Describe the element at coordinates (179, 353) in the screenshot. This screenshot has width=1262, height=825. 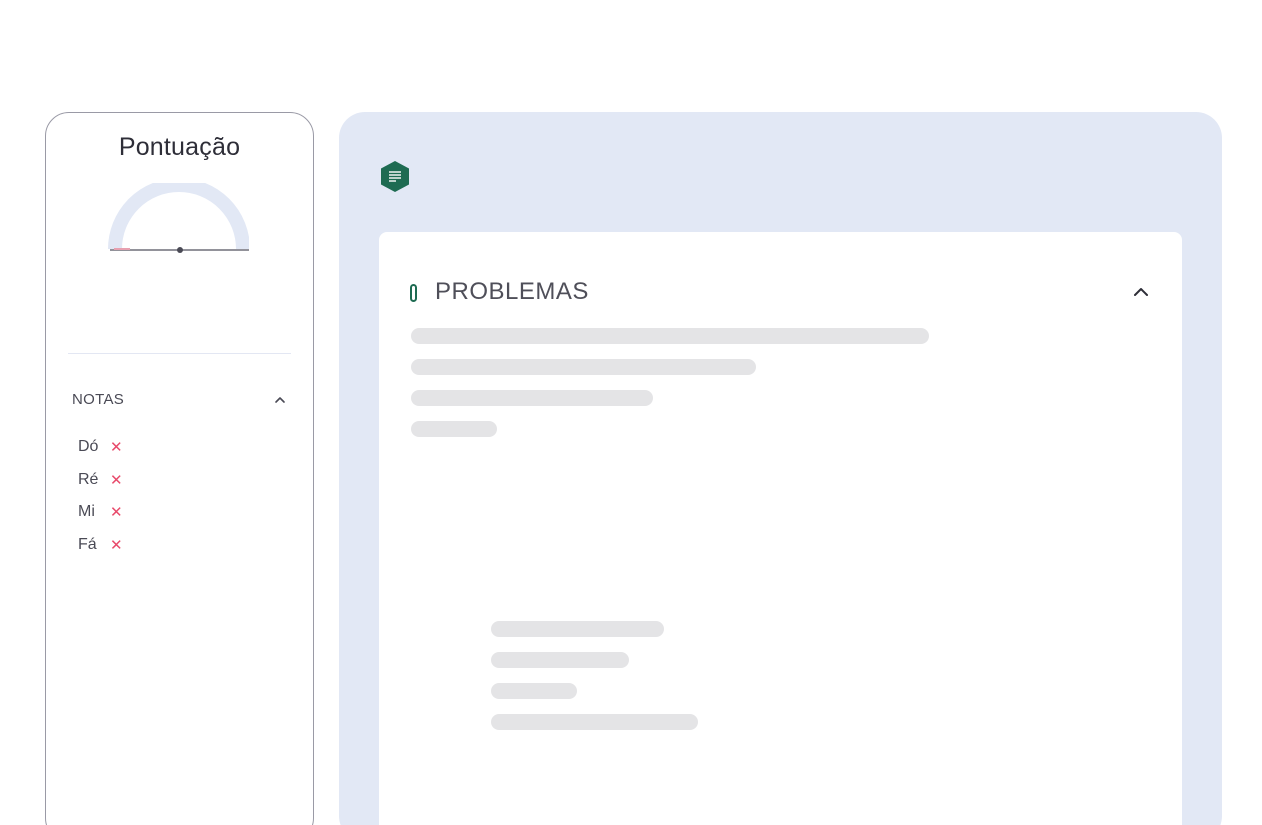
I see `divider` at that location.